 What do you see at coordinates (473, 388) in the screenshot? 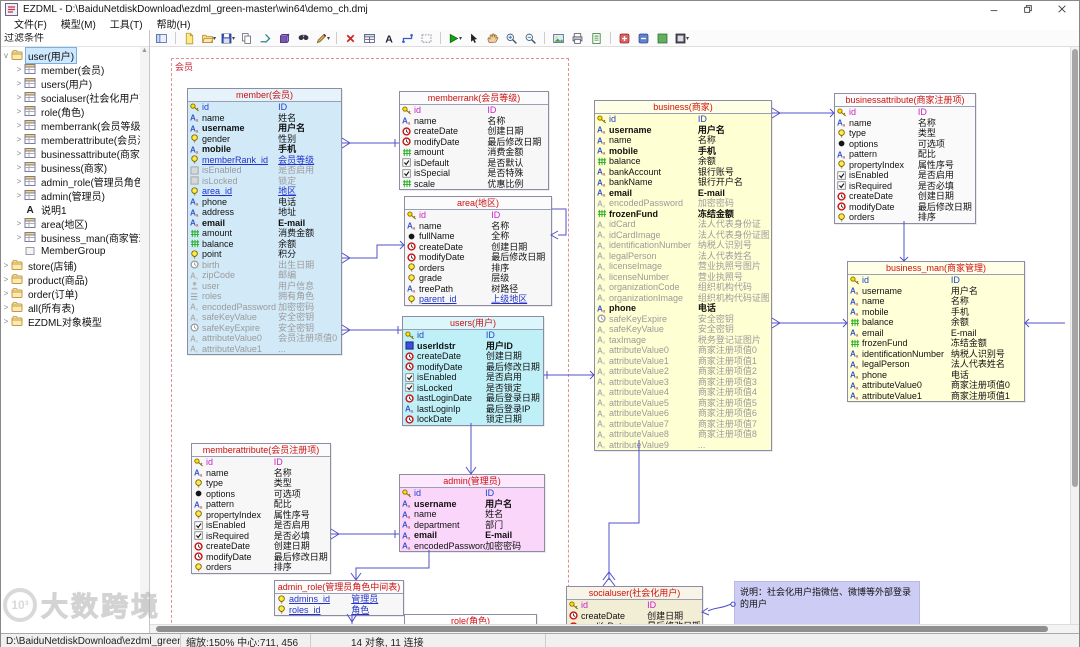
I see `field-row: isLocked 是否锁定` at bounding box center [473, 388].